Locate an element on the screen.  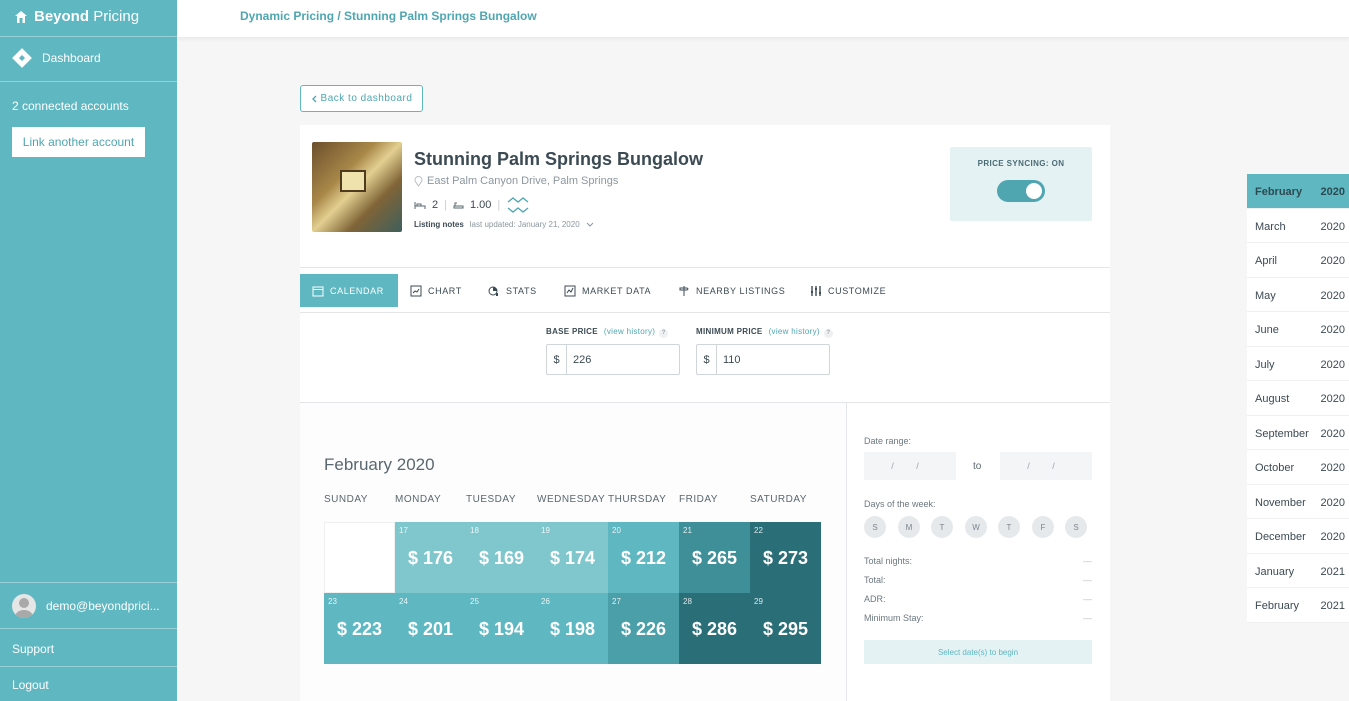
month-name: February is located at coordinates (1277, 606).